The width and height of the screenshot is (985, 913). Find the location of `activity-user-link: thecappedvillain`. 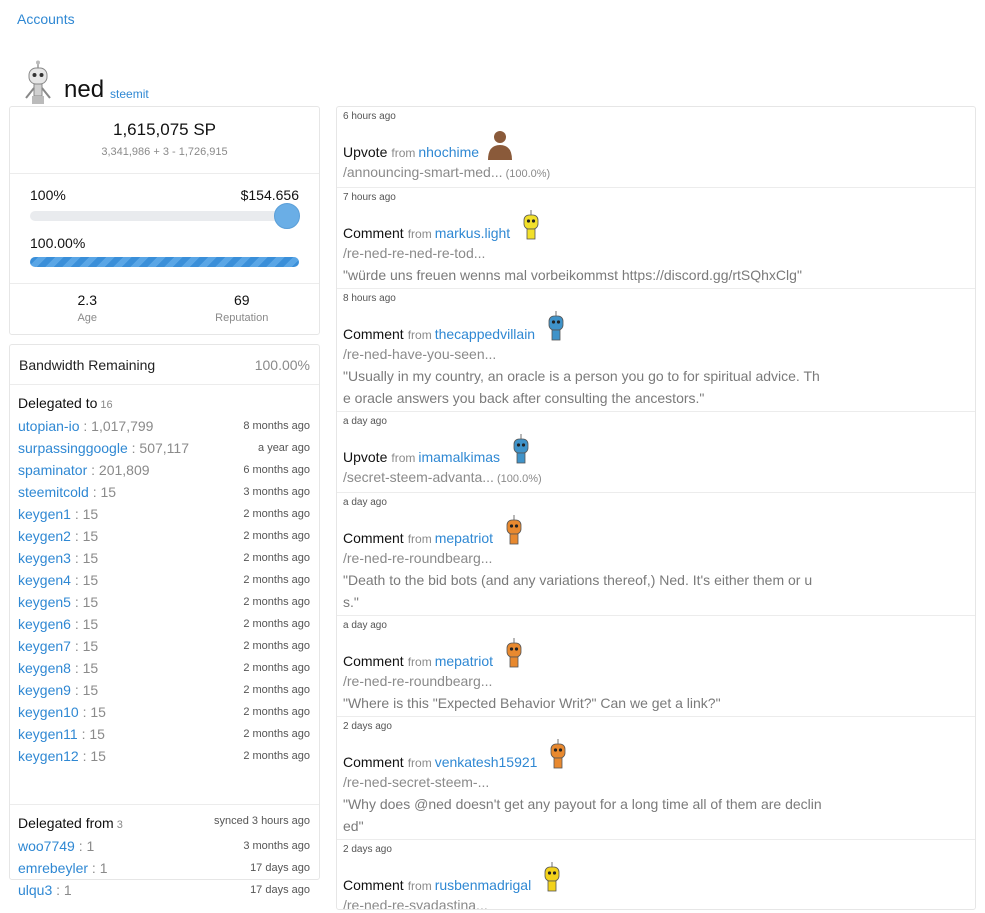

activity-user-link: thecappedvillain is located at coordinates (485, 334).